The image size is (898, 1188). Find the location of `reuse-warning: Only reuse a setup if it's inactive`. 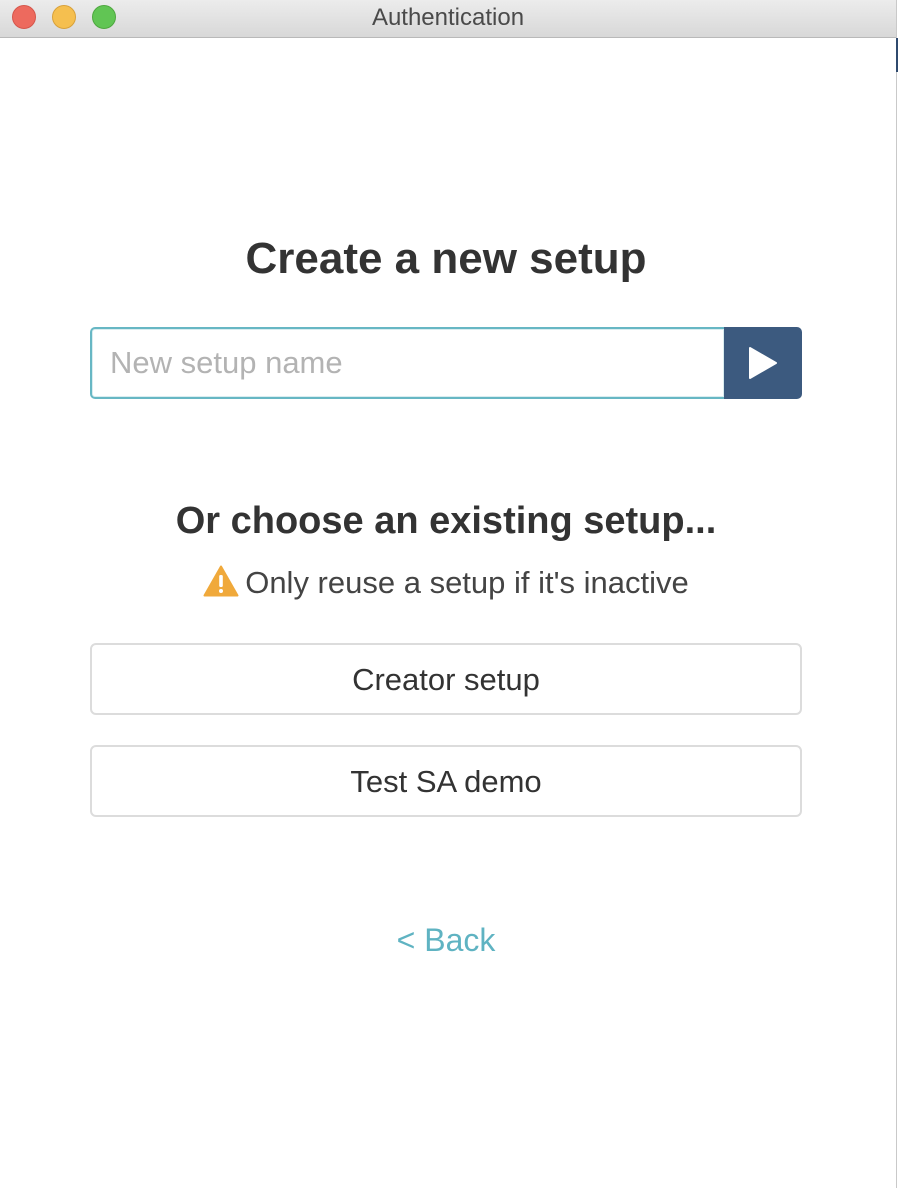

reuse-warning: Only reuse a setup if it's inactive is located at coordinates (446, 583).